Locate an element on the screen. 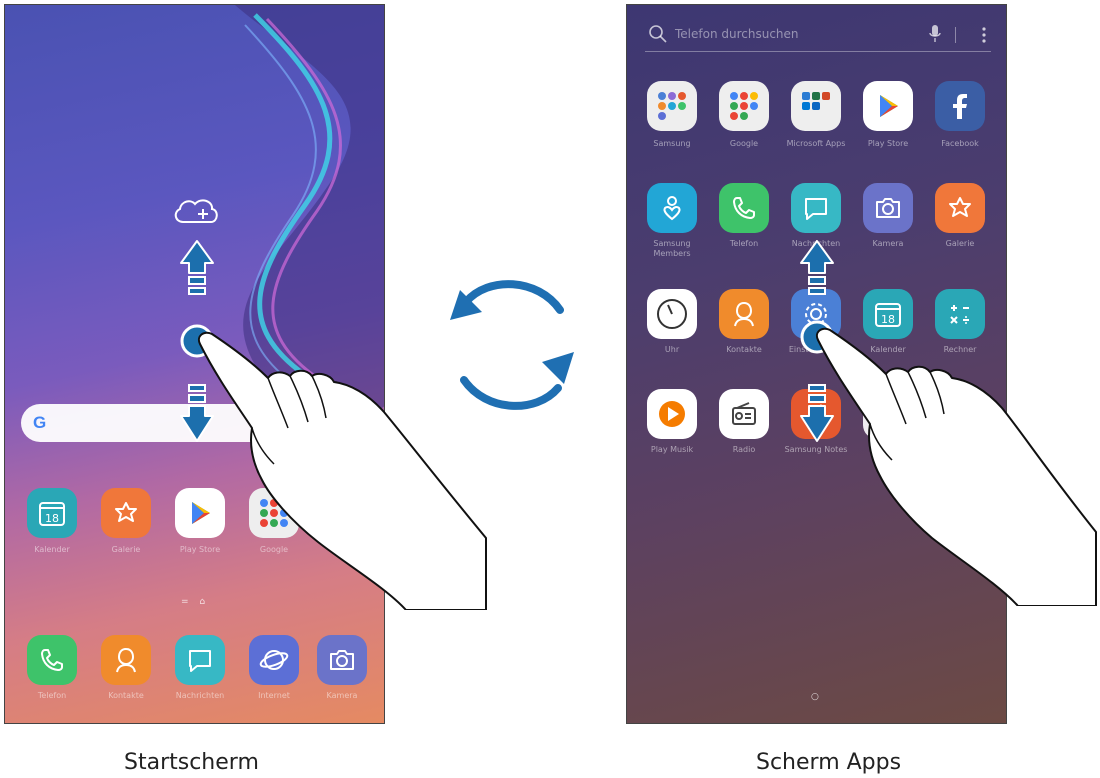  caption-apps-screen: Scherm Apps is located at coordinates (829, 762).